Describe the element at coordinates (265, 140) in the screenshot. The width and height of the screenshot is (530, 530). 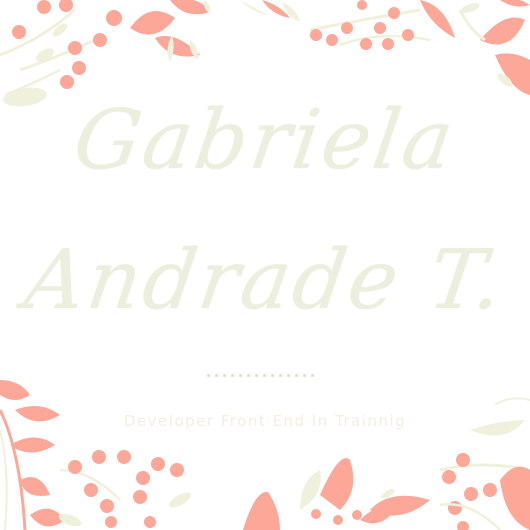
I see `name-first-line: Gabriela` at that location.